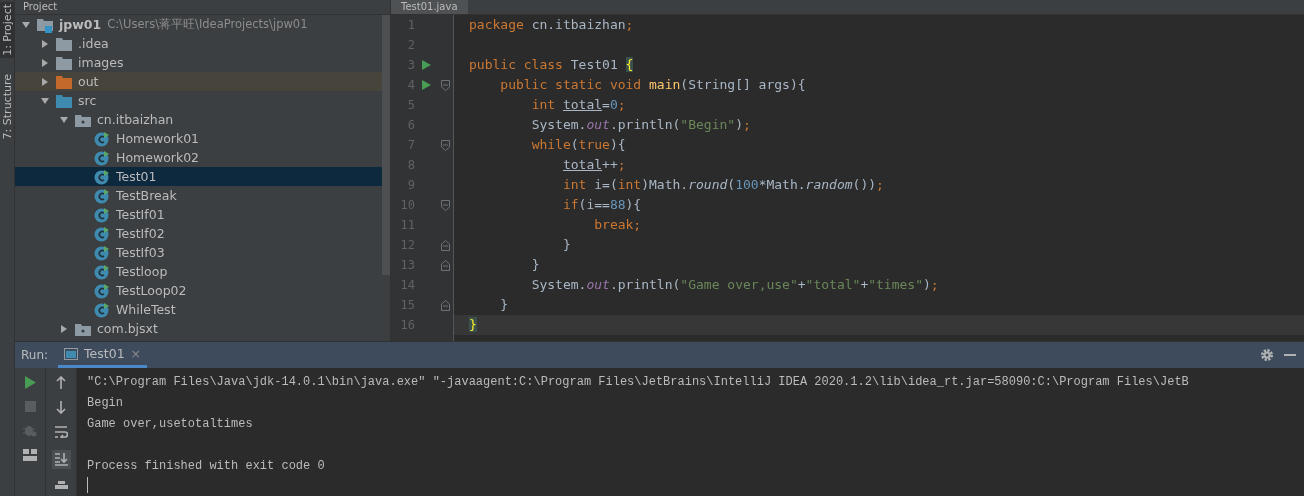 This screenshot has width=1304, height=496. I want to click on tree-item: TestLoop02, so click(198, 290).